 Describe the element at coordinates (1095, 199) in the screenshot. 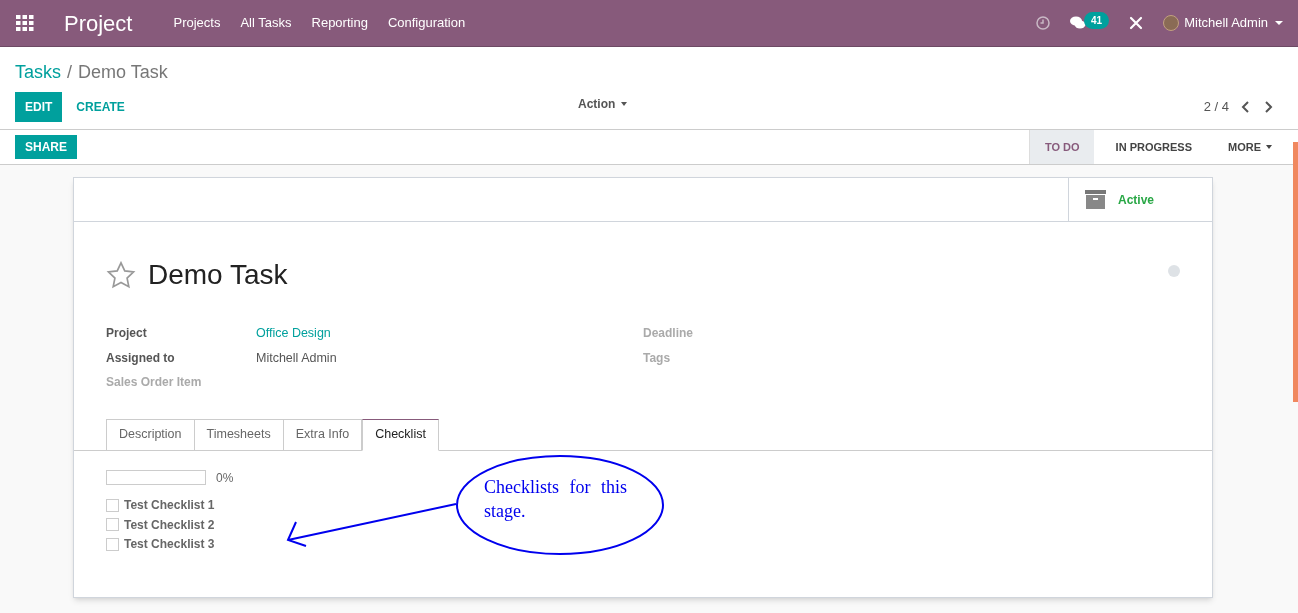

I see `archive-box-icon` at that location.